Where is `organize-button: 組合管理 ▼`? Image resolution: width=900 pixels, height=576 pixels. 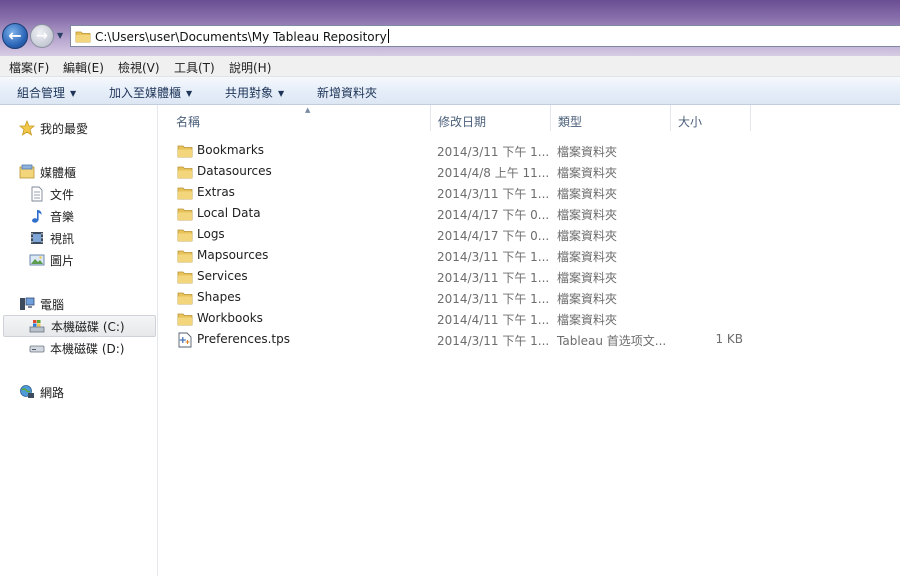 organize-button: 組合管理 ▼ is located at coordinates (46, 92).